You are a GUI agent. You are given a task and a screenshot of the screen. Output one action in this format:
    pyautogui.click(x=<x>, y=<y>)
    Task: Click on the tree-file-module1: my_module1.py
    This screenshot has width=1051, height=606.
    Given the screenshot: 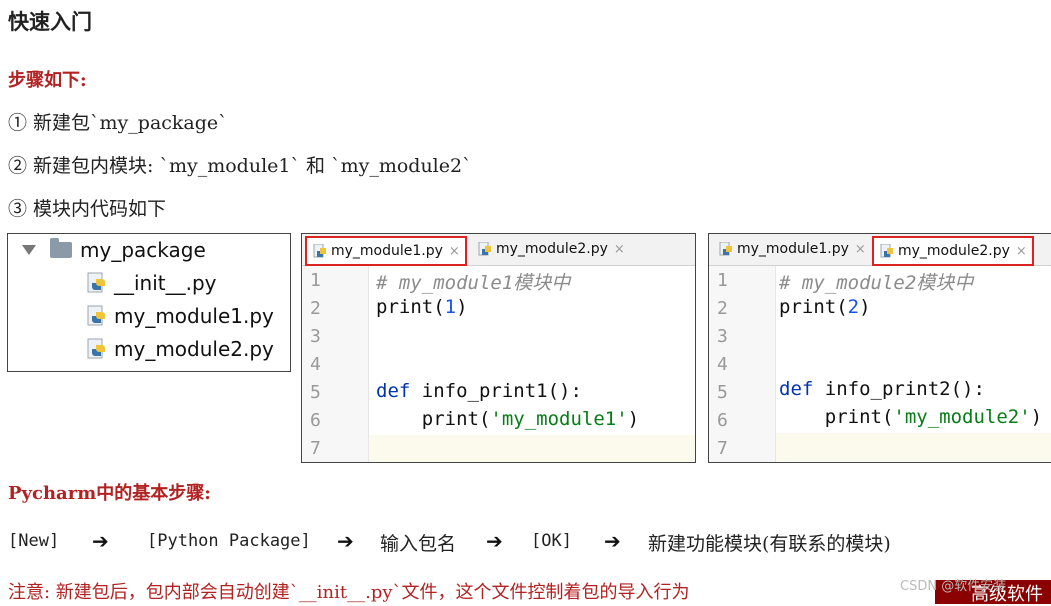 What is the action you would take?
    pyautogui.click(x=180, y=316)
    